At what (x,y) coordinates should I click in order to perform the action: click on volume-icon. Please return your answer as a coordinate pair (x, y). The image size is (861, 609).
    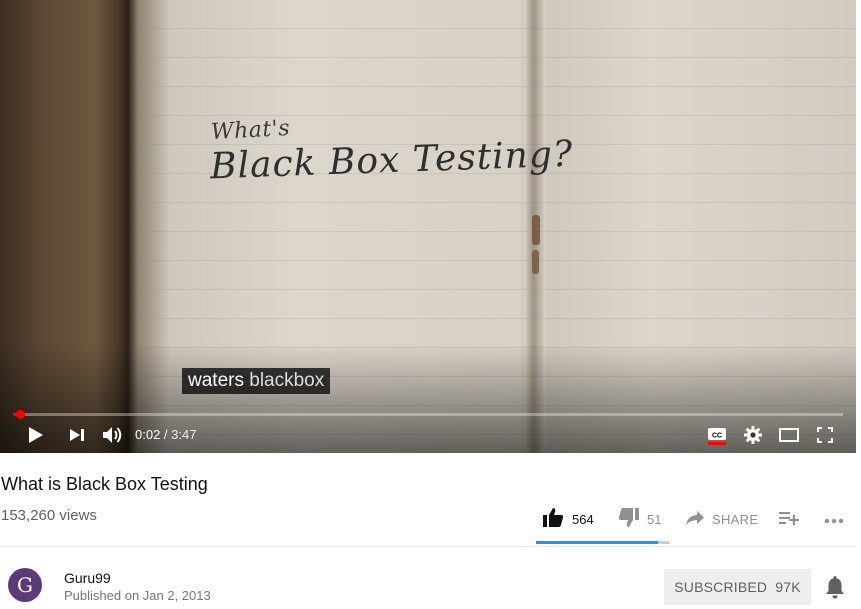
    Looking at the image, I should click on (113, 435).